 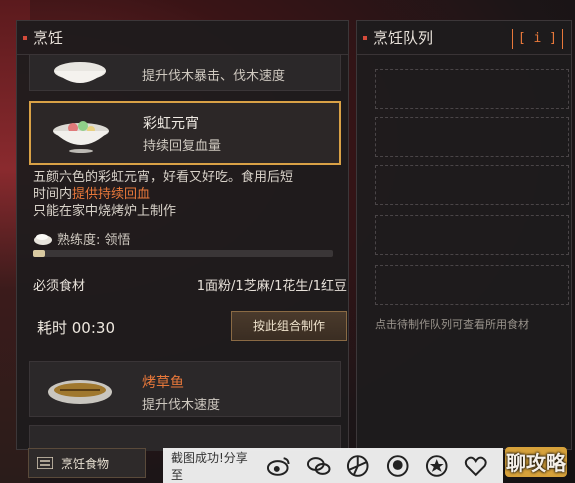 What do you see at coordinates (53, 194) in the screenshot?
I see `description-text: 时间内` at bounding box center [53, 194].